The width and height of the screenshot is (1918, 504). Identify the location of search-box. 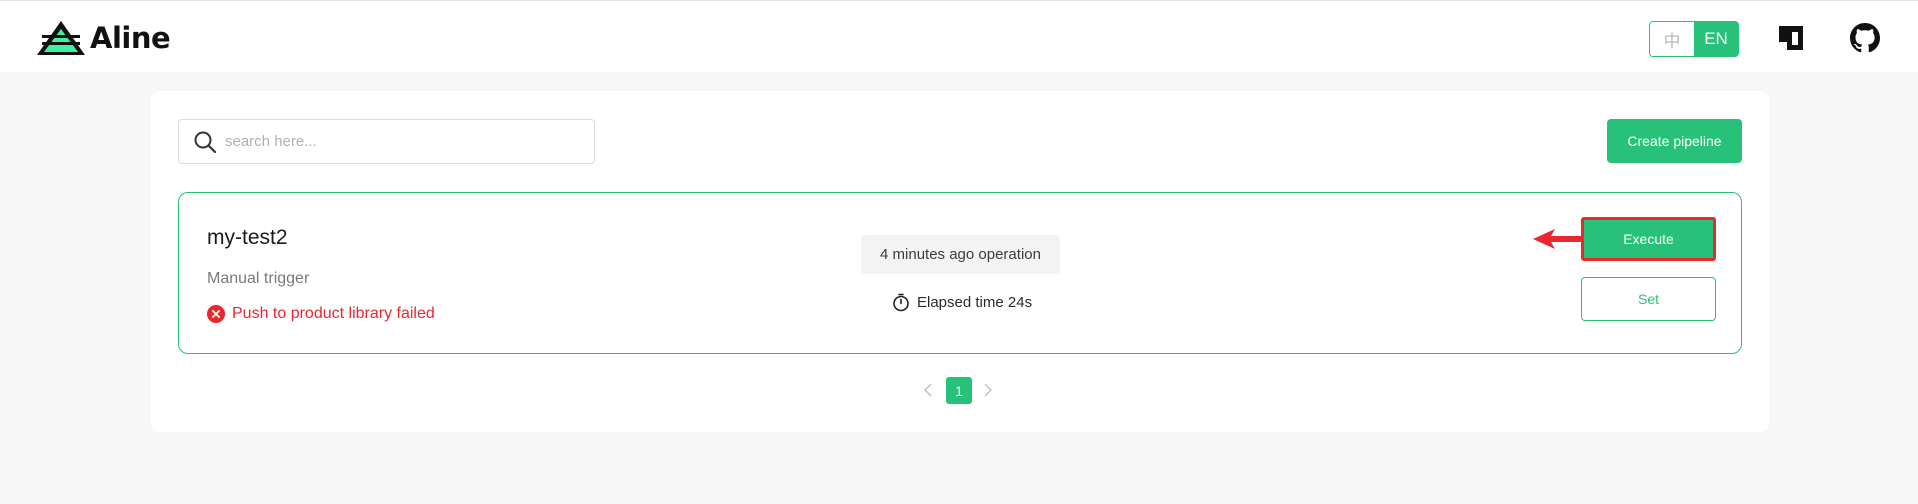
(386, 141).